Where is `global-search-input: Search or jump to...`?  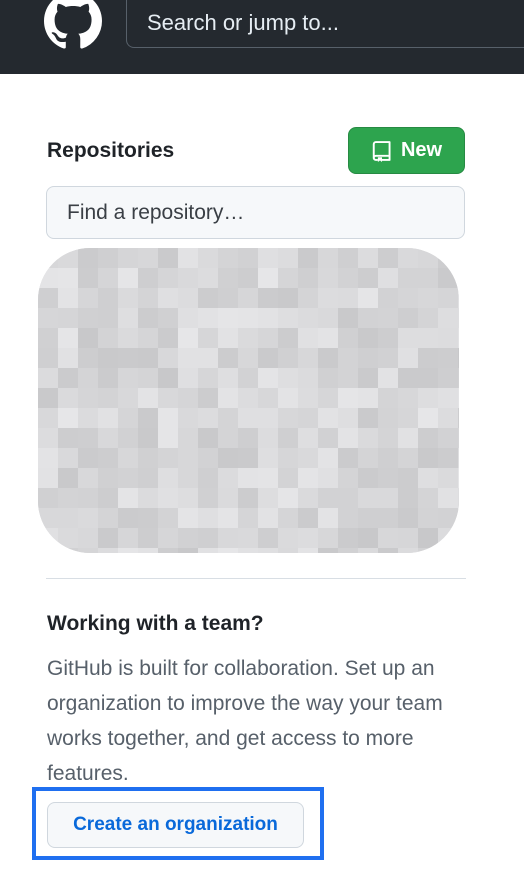
global-search-input: Search or jump to... is located at coordinates (325, 24).